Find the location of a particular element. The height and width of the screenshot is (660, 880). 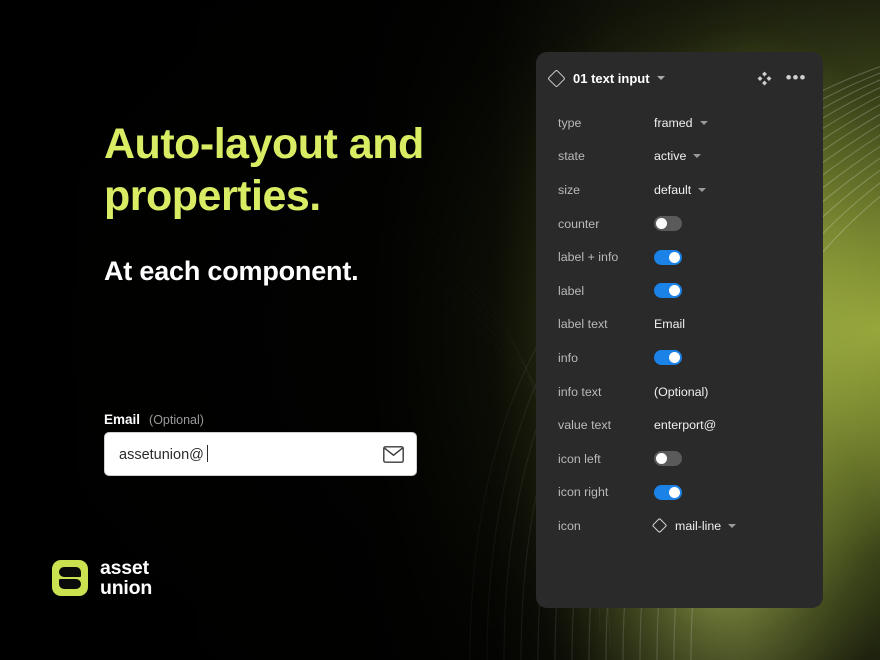

property-value-text: (Optional) is located at coordinates (681, 391).